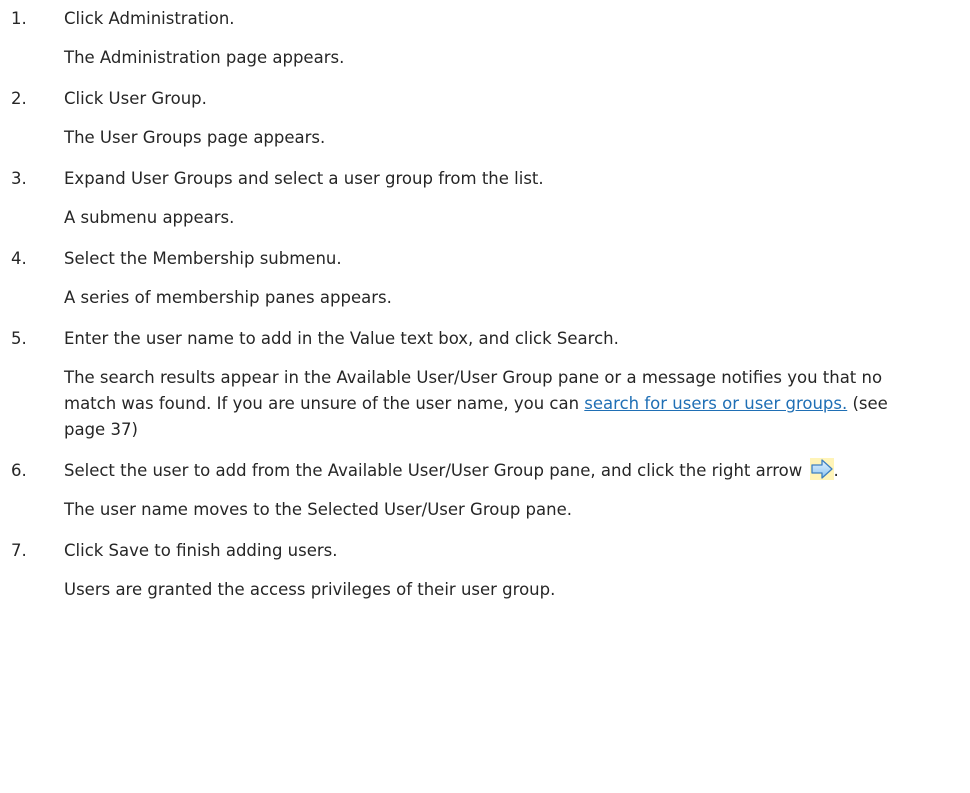 The height and width of the screenshot is (793, 970). What do you see at coordinates (19, 98) in the screenshot?
I see `step-number: 2.` at bounding box center [19, 98].